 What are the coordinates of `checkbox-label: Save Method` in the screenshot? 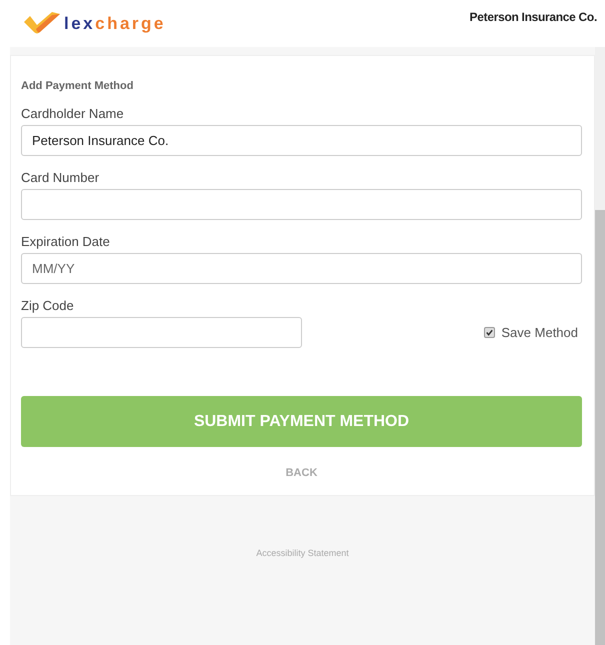 It's located at (539, 332).